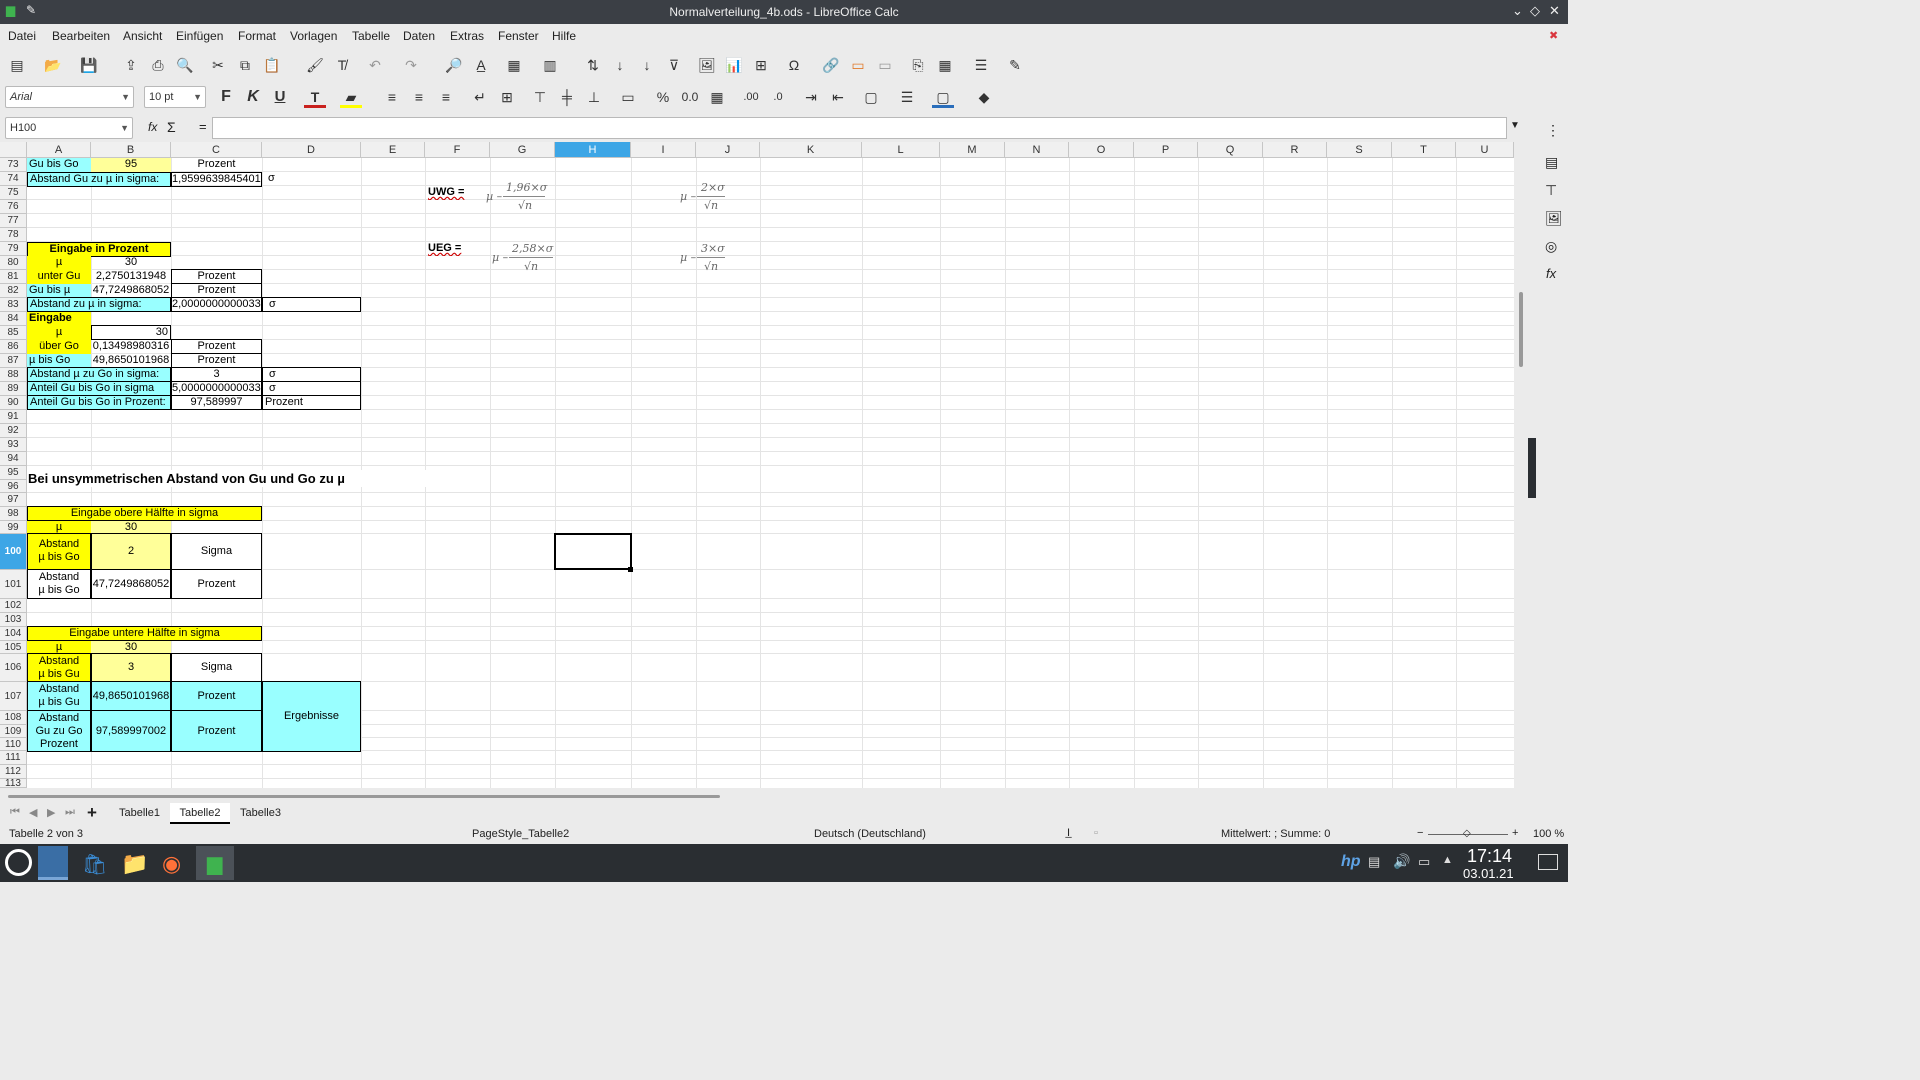 The height and width of the screenshot is (1080, 1920). I want to click on cell-a86: über Go, so click(59, 347).